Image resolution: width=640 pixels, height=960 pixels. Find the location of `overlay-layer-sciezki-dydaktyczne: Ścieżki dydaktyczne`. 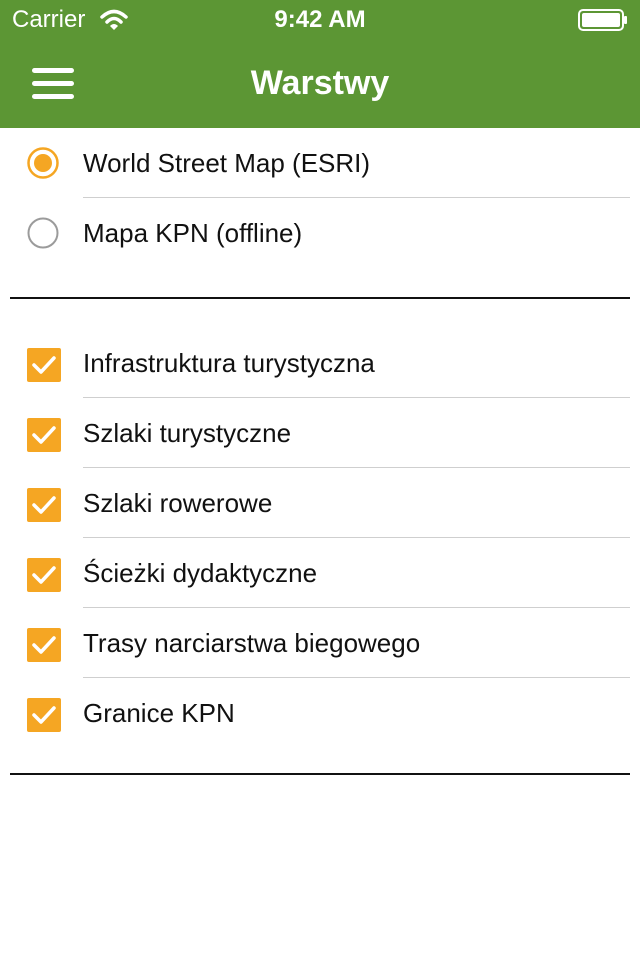

overlay-layer-sciezki-dydaktyczne: Ścieżki dydaktyczne is located at coordinates (320, 573).